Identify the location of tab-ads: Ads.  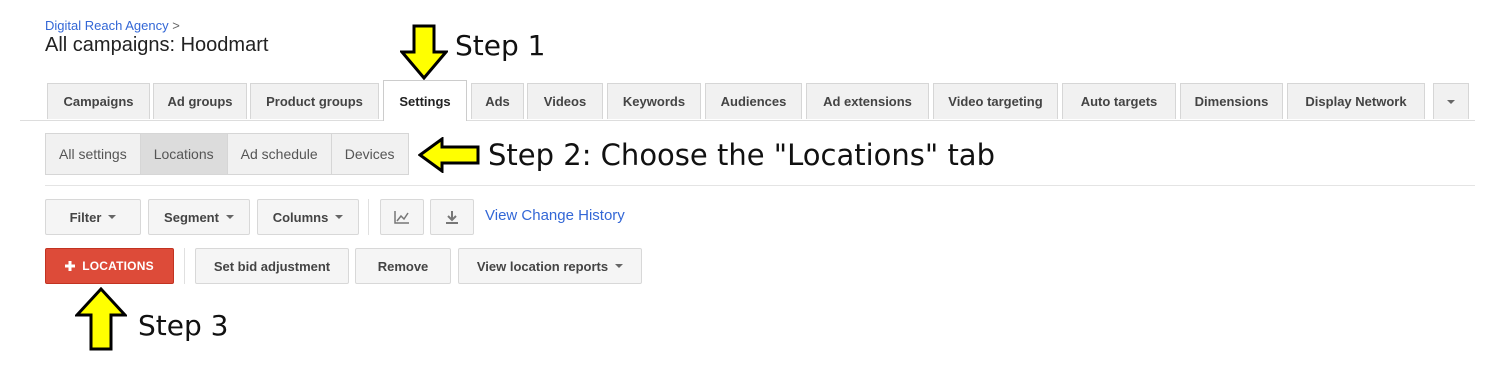
(497, 101).